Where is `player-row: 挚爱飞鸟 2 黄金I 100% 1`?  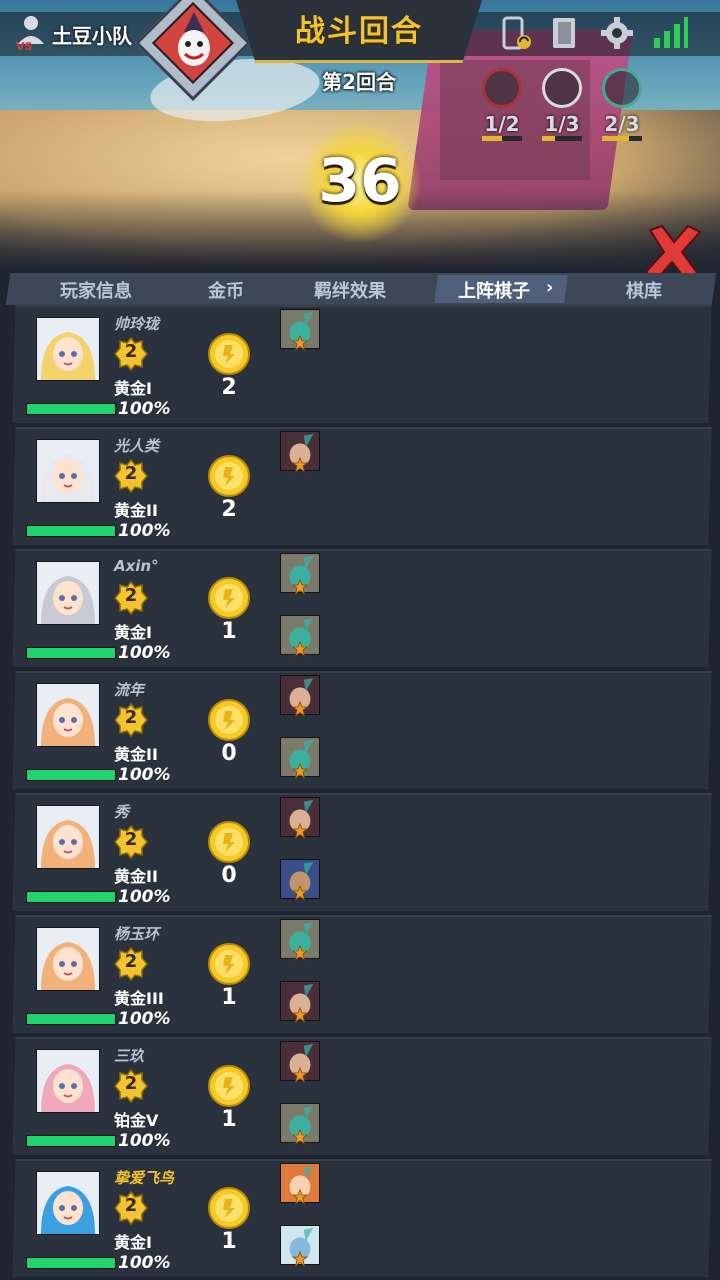 player-row: 挚爱飞鸟 2 黄金I 100% 1 is located at coordinates (363, 1219).